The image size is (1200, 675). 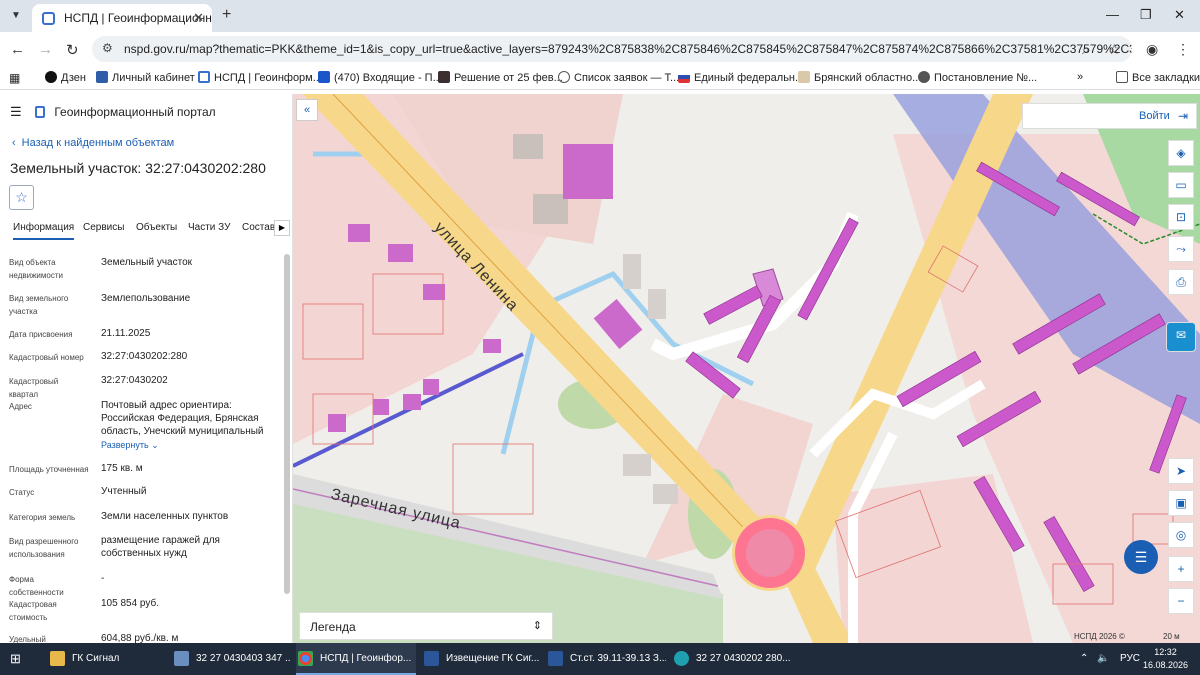 I want to click on edge-icon, so click(x=681, y=658).